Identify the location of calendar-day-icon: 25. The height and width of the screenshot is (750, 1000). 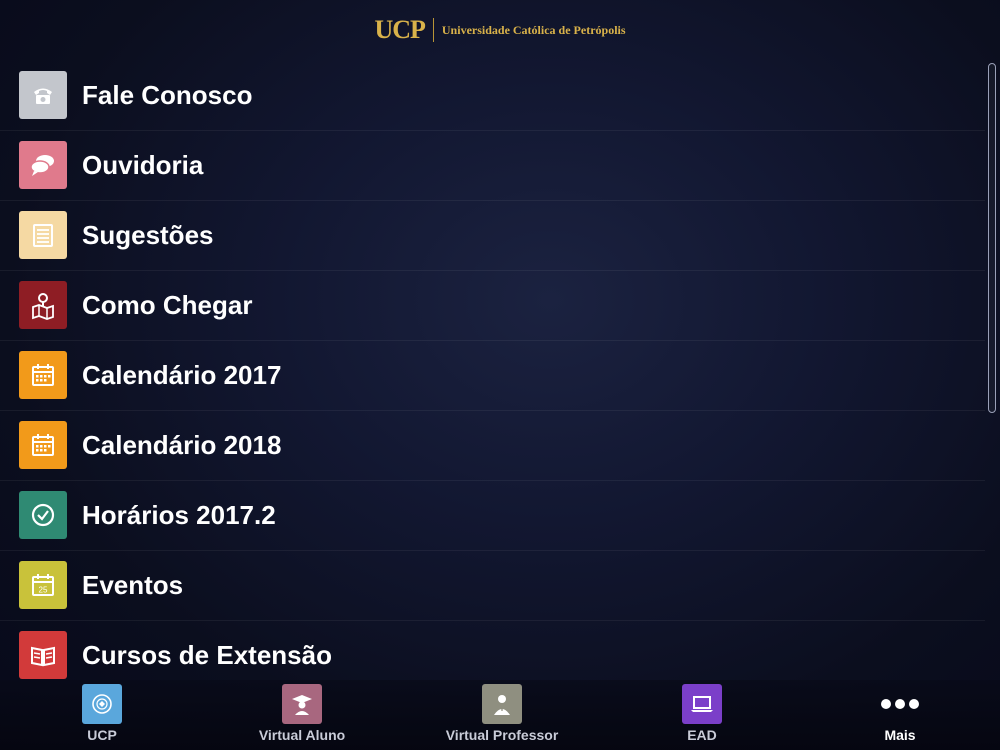
(43, 585).